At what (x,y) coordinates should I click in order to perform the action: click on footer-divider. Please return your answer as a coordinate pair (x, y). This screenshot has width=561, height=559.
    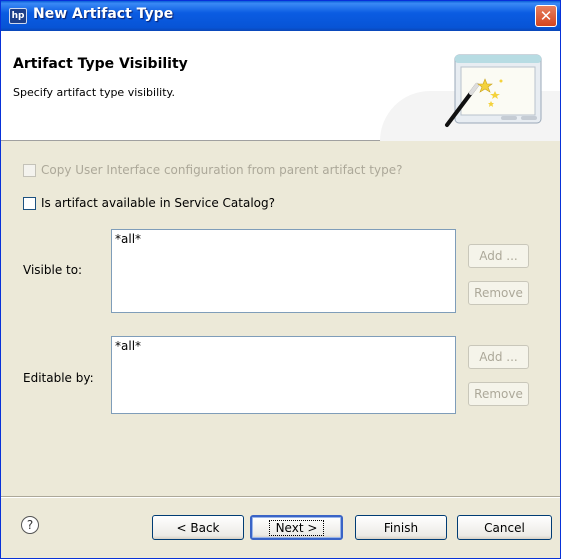
    Looking at the image, I should click on (280, 497).